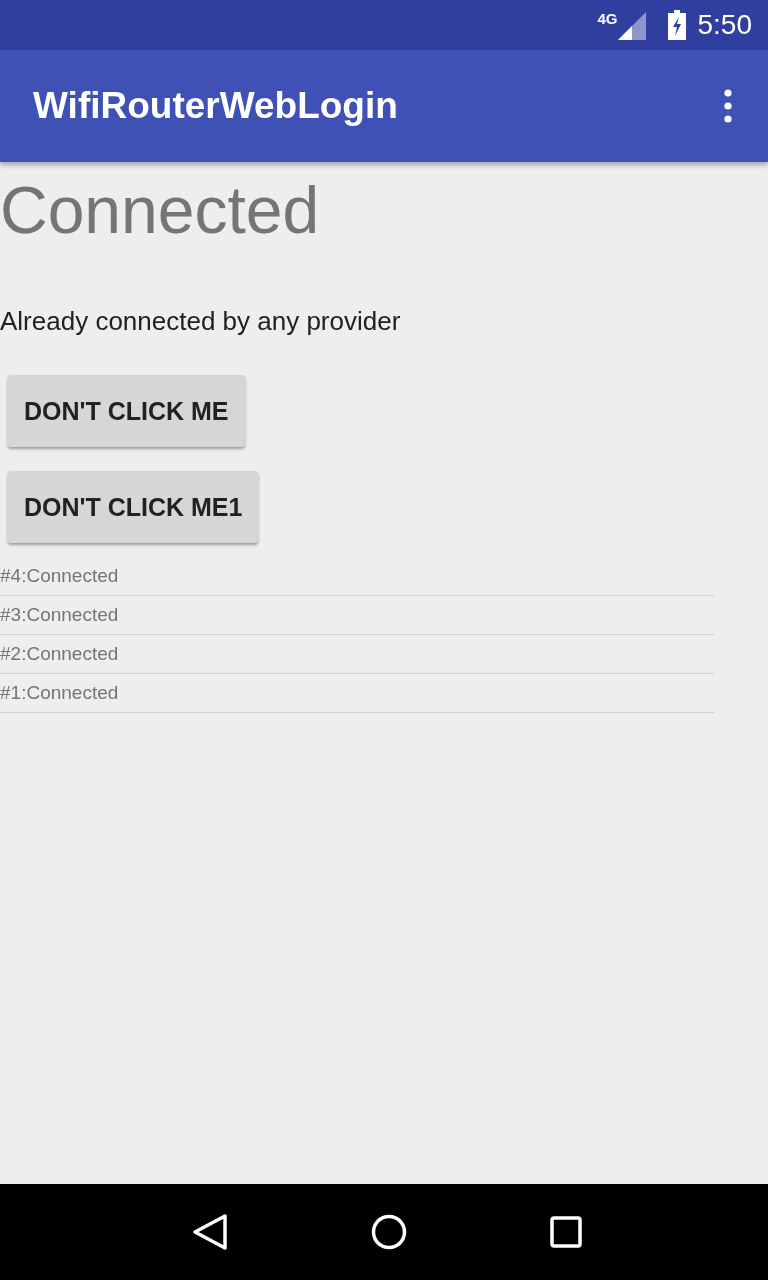  Describe the element at coordinates (728, 106) in the screenshot. I see `more-options-icon` at that location.